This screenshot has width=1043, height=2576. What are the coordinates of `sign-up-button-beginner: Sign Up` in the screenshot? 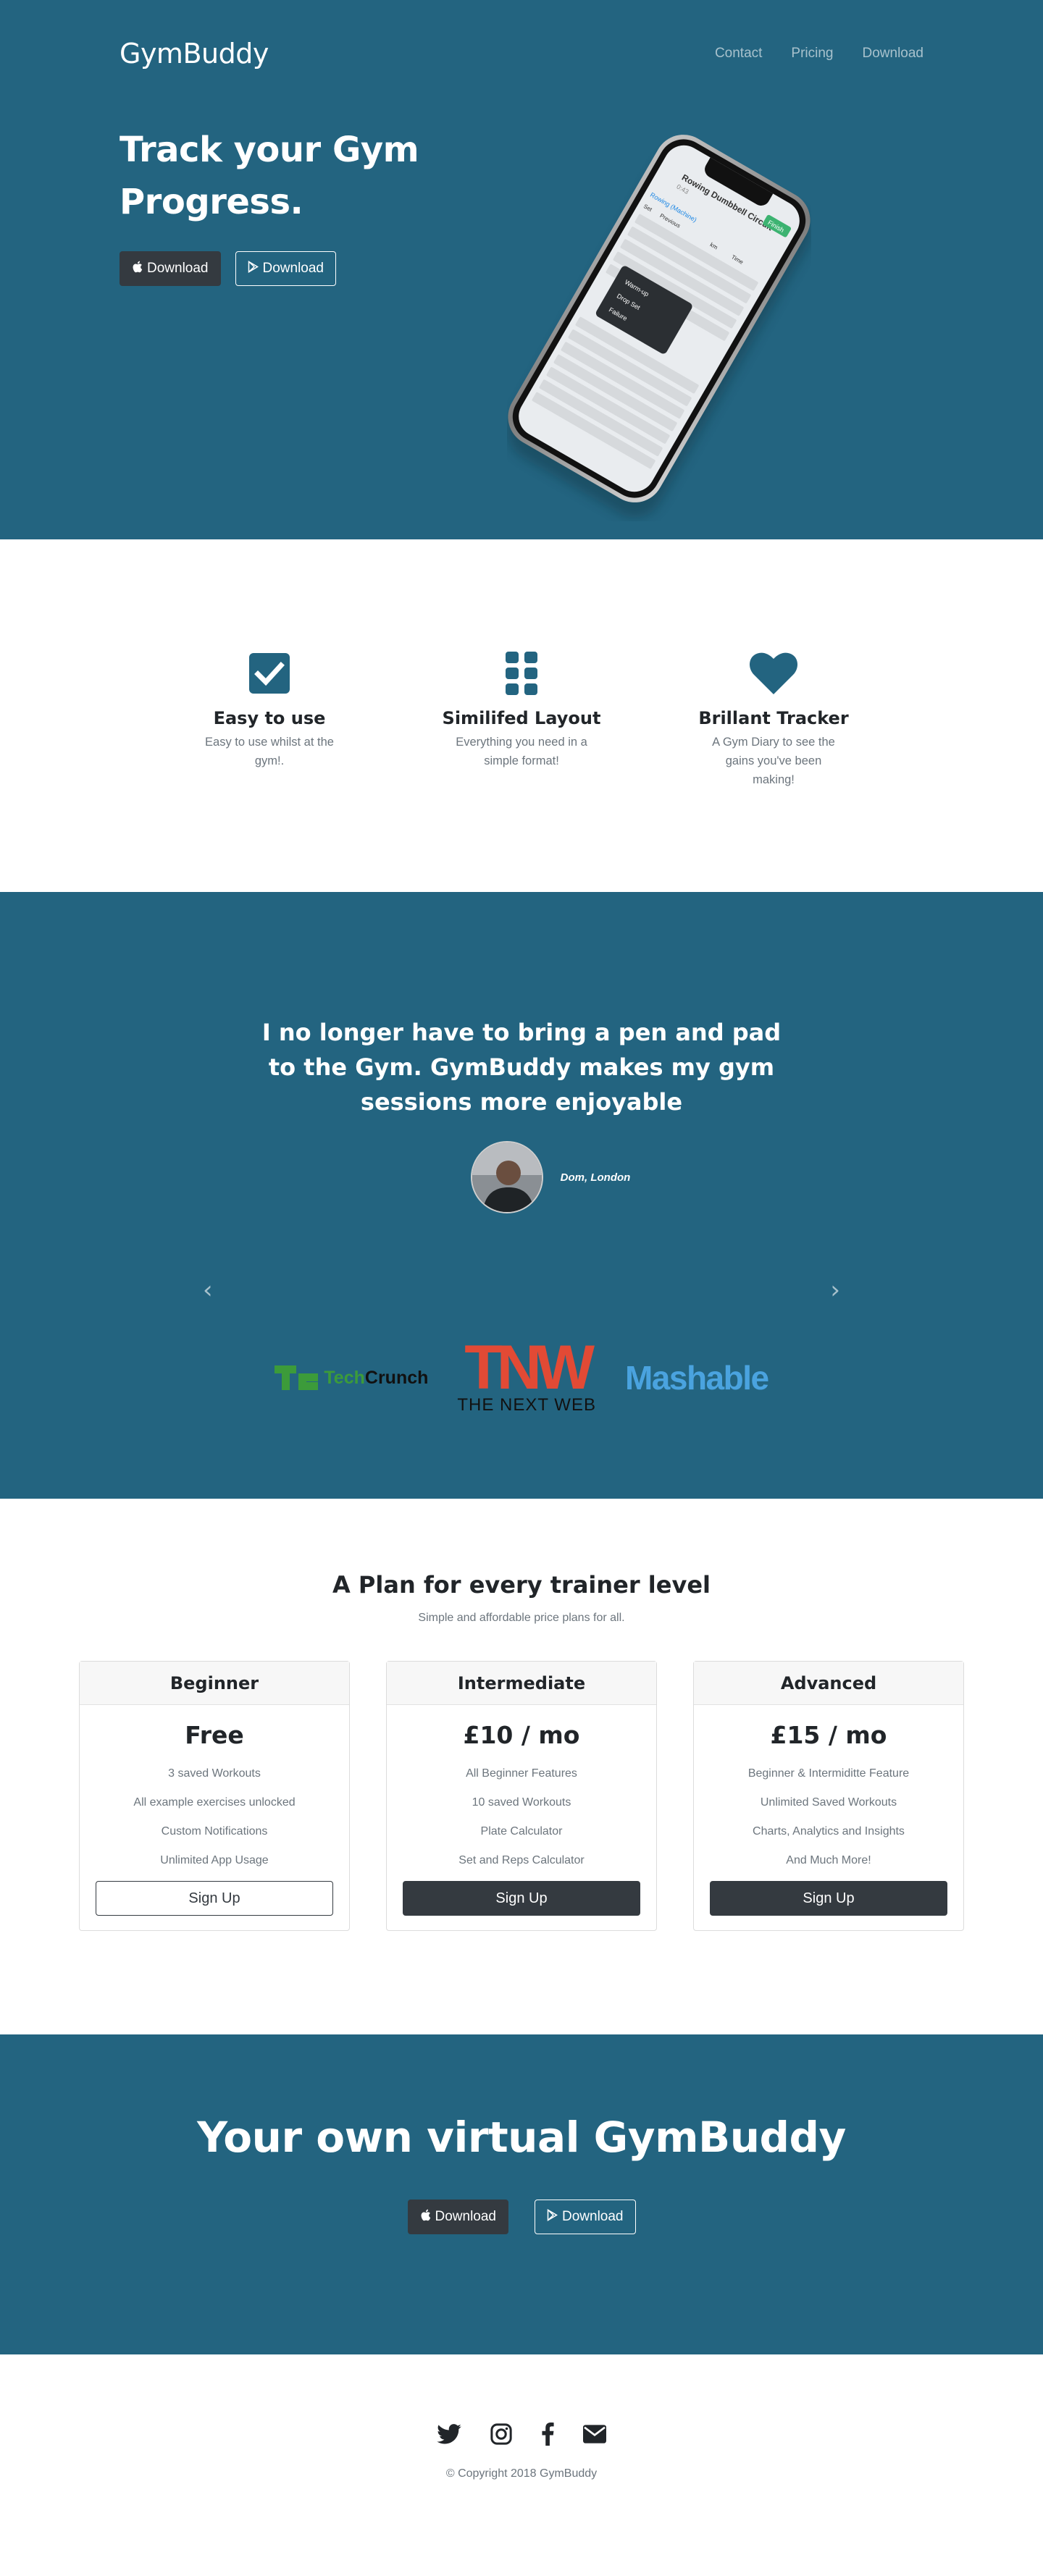 It's located at (214, 1898).